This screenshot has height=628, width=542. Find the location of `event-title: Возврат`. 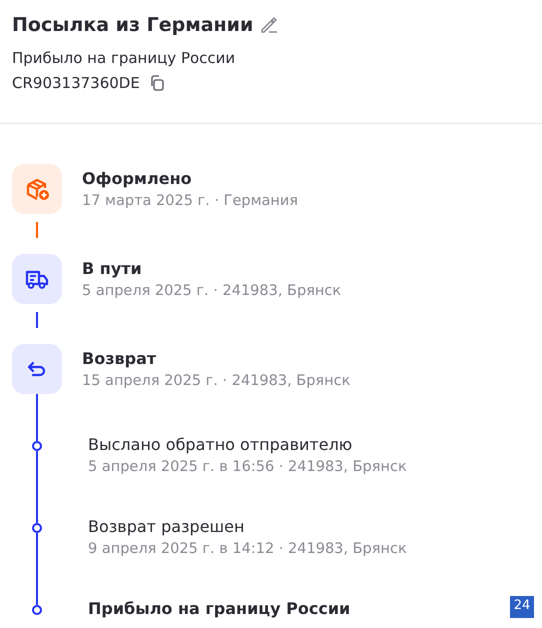

event-title: Возврат is located at coordinates (119, 359).